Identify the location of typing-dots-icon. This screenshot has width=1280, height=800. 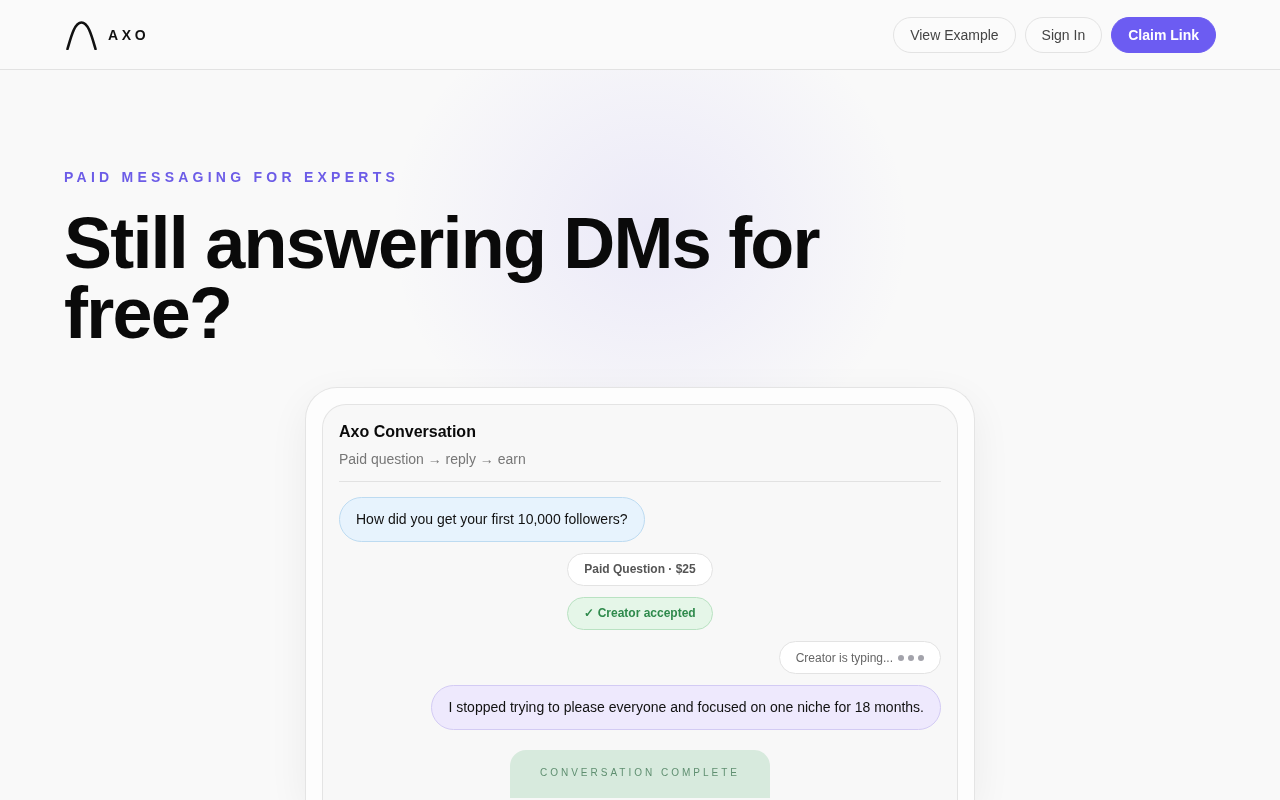
(911, 657).